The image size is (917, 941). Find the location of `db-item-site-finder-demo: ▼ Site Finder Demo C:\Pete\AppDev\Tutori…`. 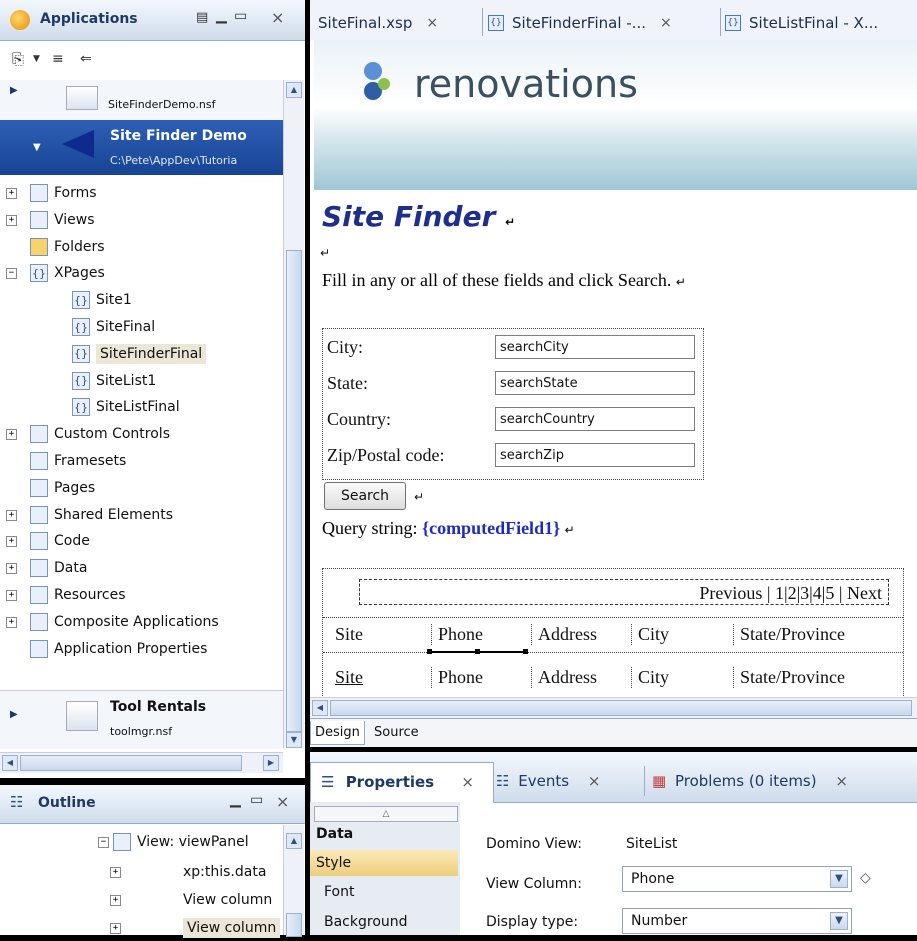

db-item-site-finder-demo: ▼ Site Finder Demo C:\Pete\AppDev\Tutori… is located at coordinates (142, 147).